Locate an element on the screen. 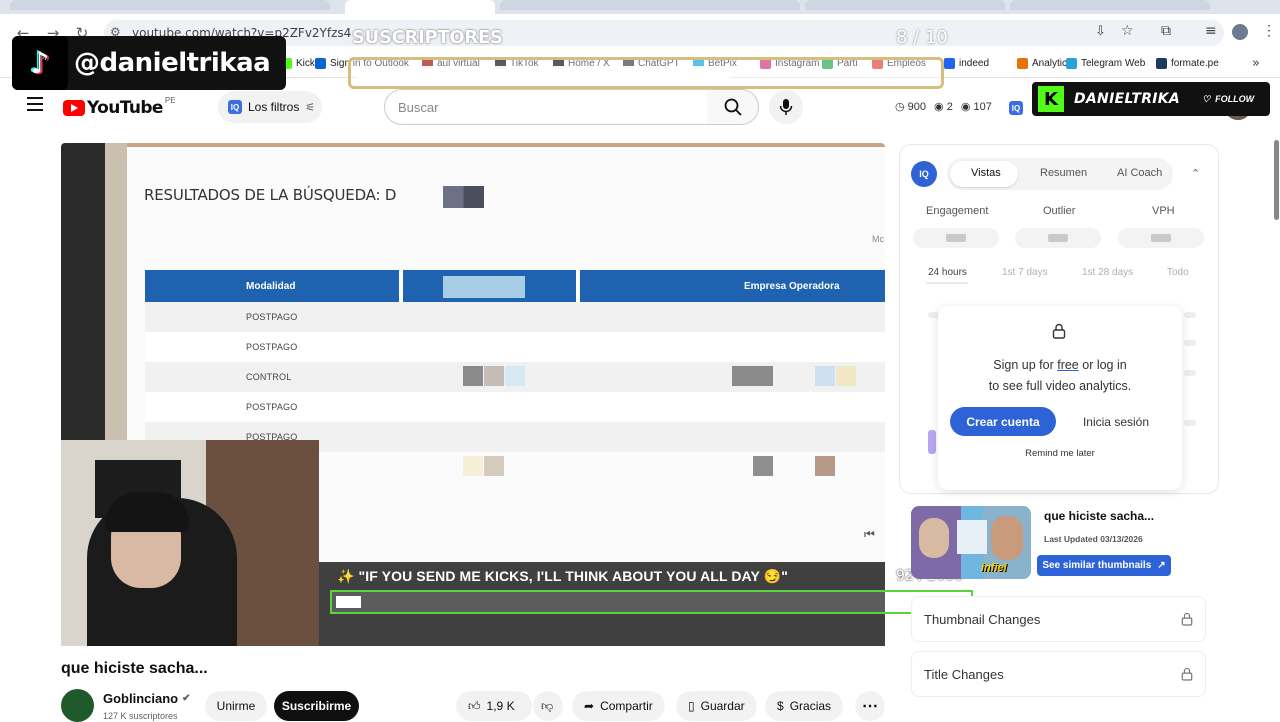  kick-badge: K DANIELTRIKA ♡ FOLLOW is located at coordinates (1151, 99).